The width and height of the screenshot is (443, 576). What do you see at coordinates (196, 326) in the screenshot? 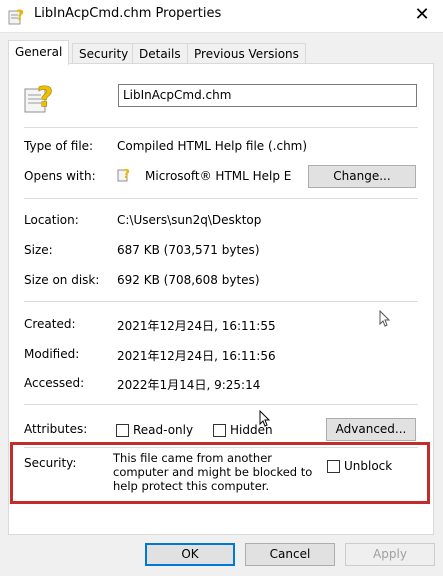
I see `created-value: 2021年12月24日, 16:11:55` at bounding box center [196, 326].